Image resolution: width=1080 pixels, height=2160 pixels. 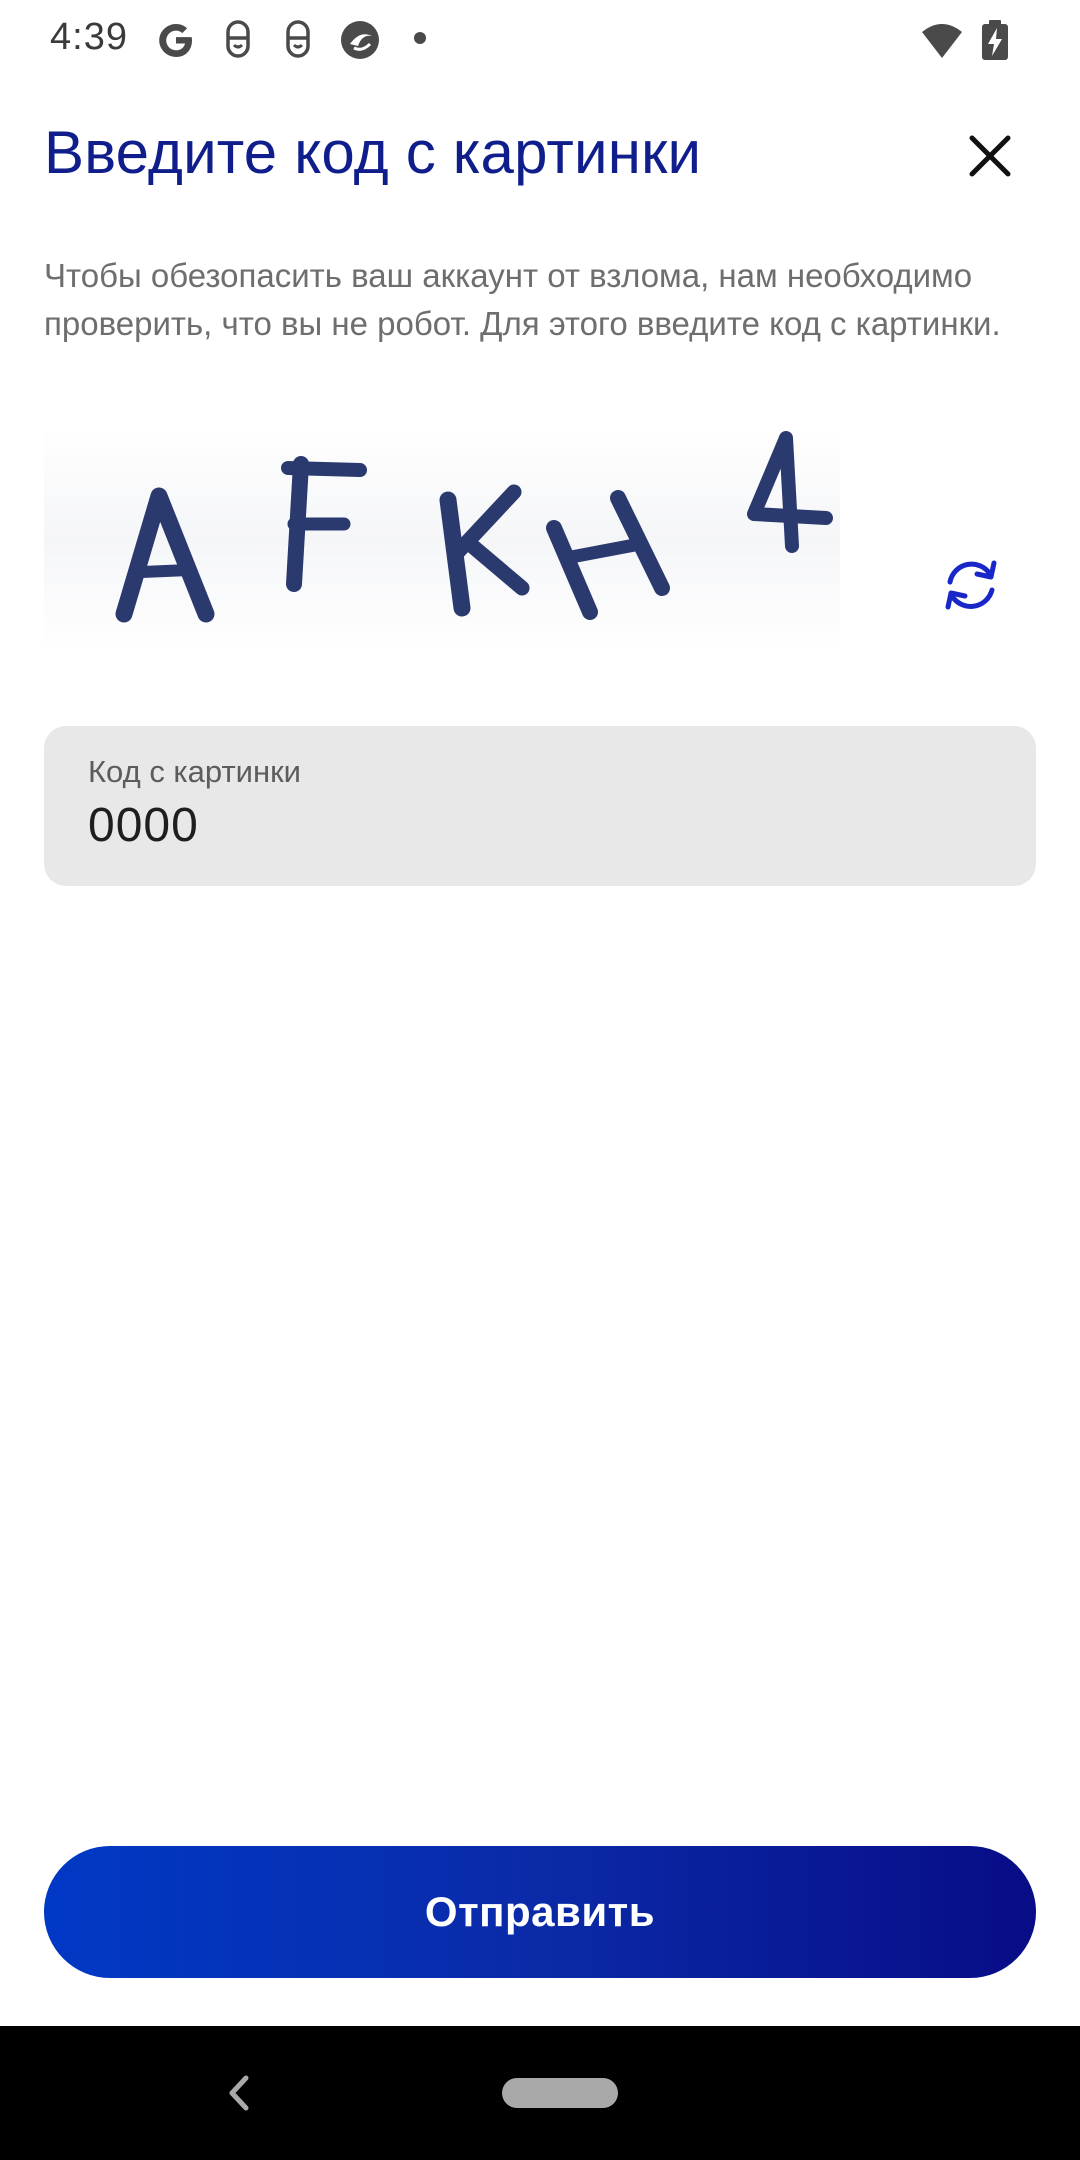 I want to click on back-chevron-icon, so click(x=239, y=2093).